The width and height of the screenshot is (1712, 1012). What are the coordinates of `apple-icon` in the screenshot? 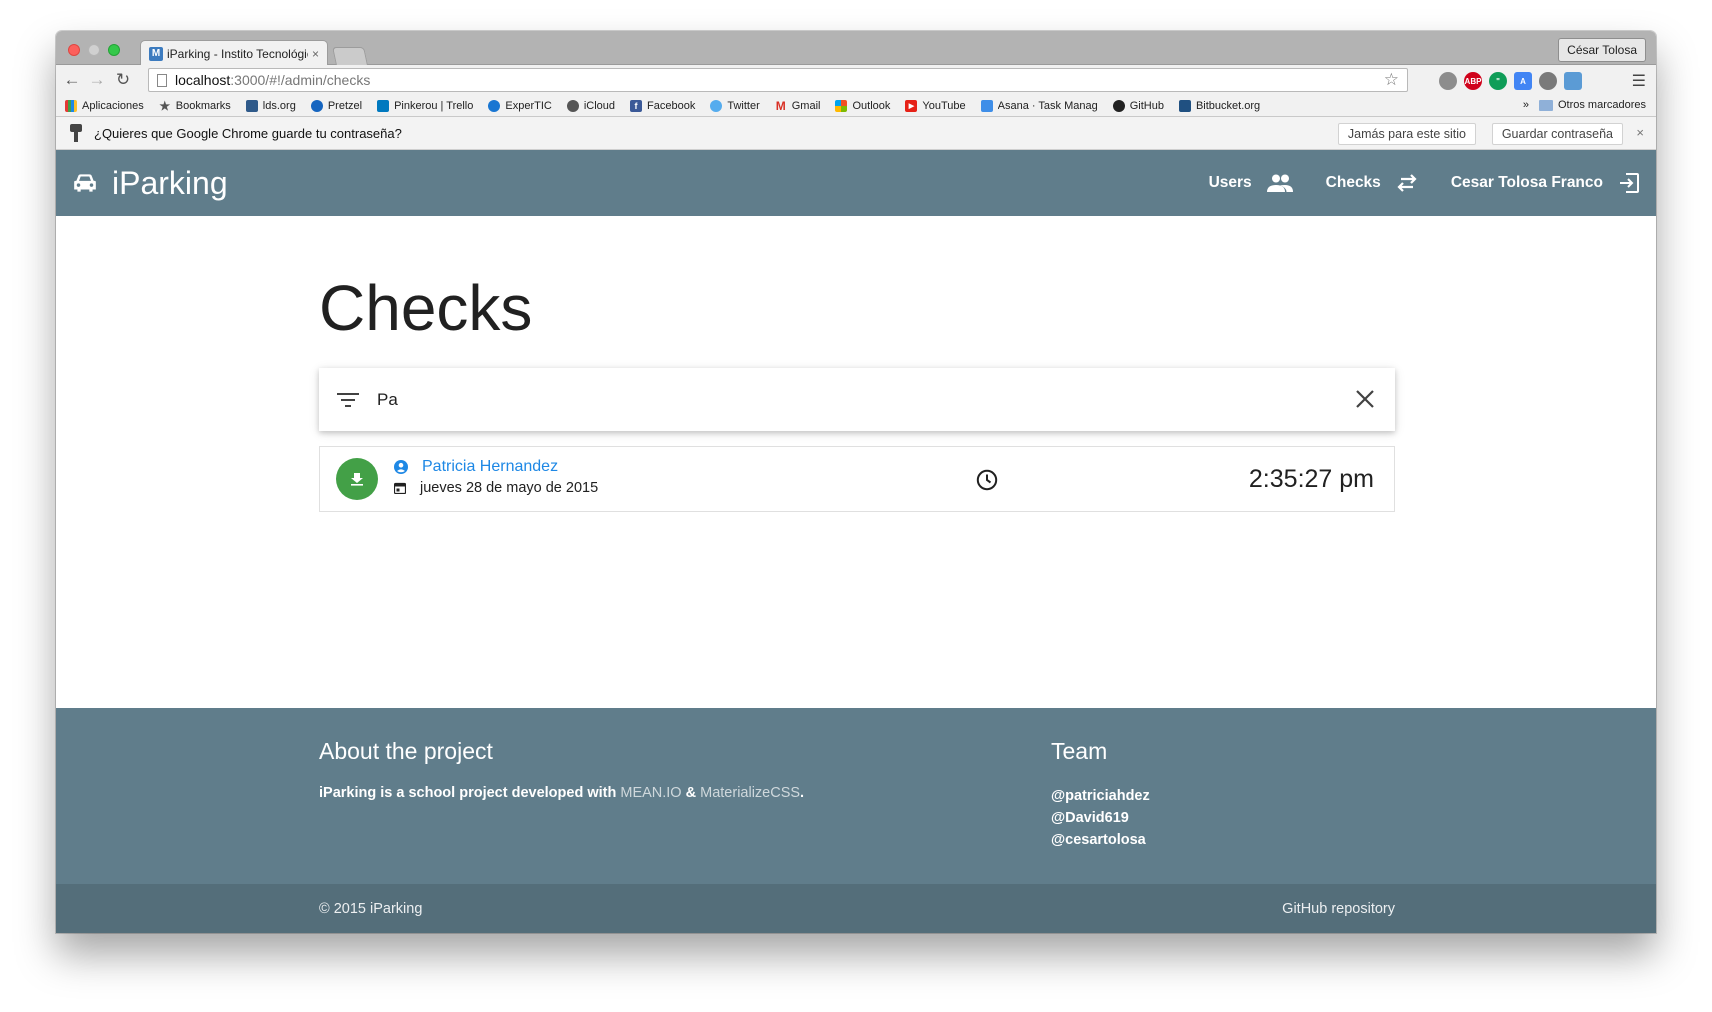 It's located at (572, 105).